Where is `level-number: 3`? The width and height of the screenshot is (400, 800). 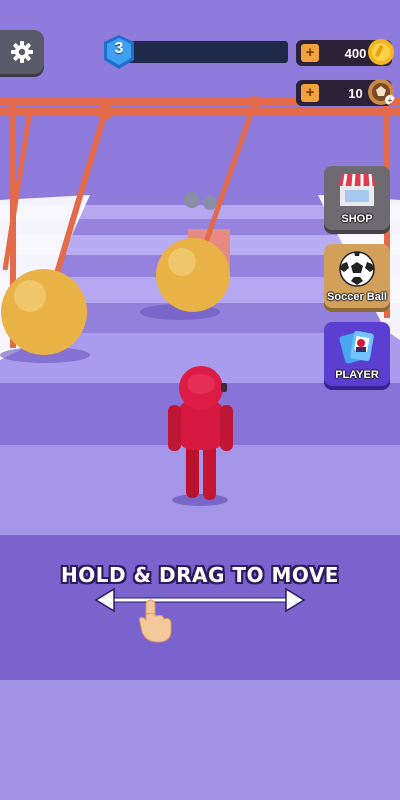
level-number: 3 is located at coordinates (119, 48).